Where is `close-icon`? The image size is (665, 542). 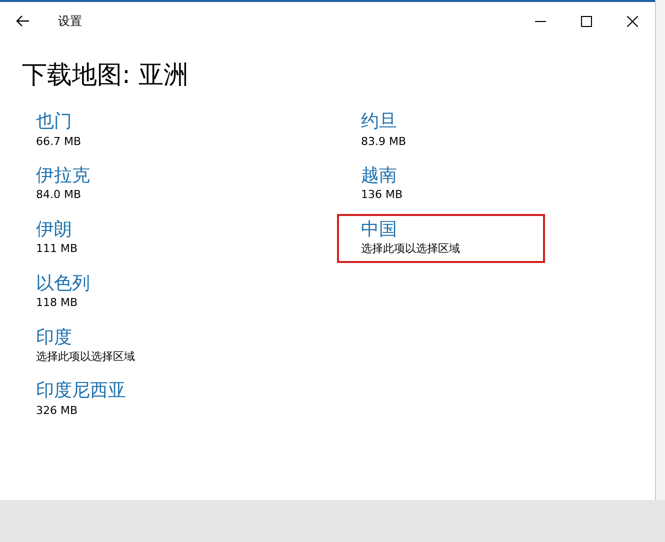
close-icon is located at coordinates (632, 21).